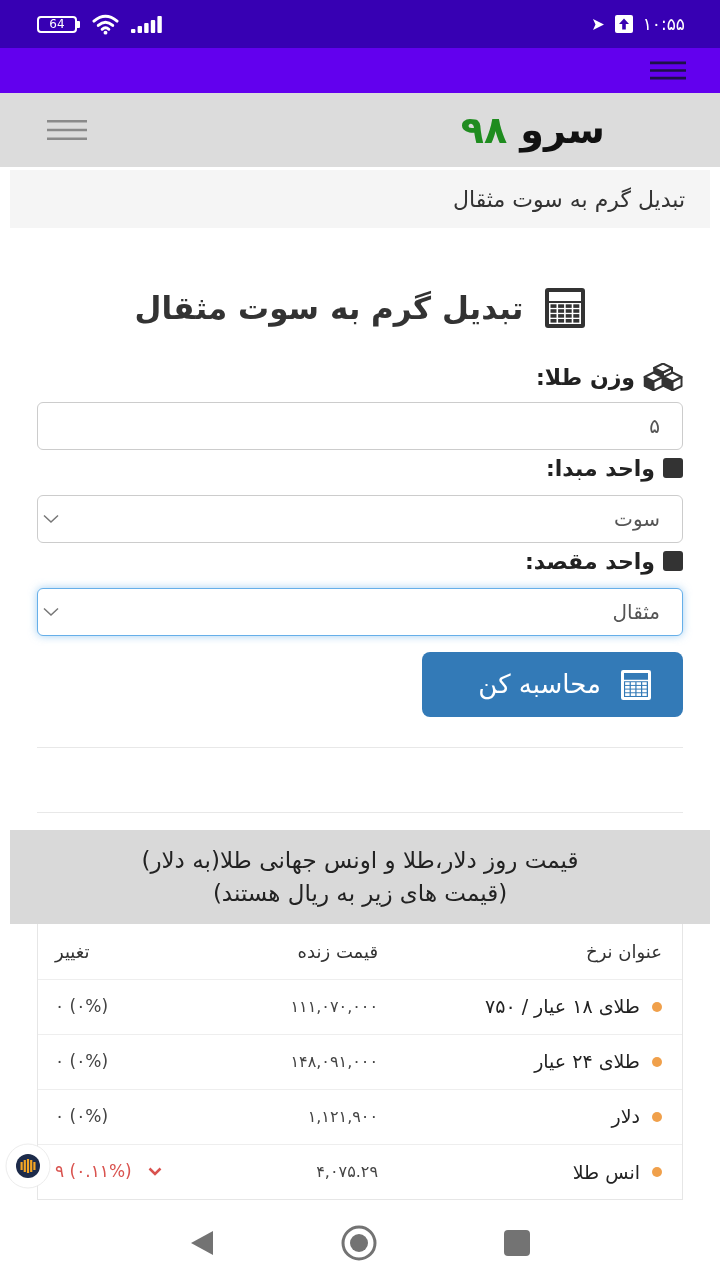 Image resolution: width=720 pixels, height=1280 pixels. I want to click on weight-input: ۵, so click(360, 426).